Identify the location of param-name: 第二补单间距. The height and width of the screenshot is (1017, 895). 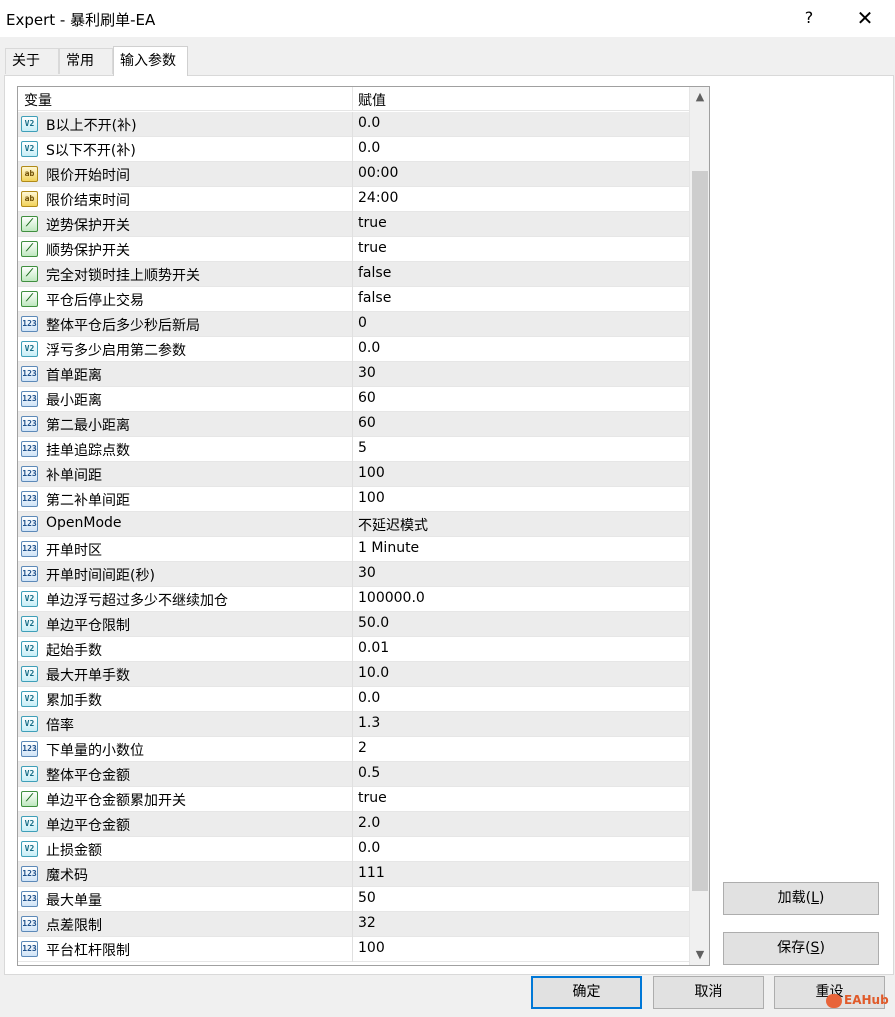
(88, 501).